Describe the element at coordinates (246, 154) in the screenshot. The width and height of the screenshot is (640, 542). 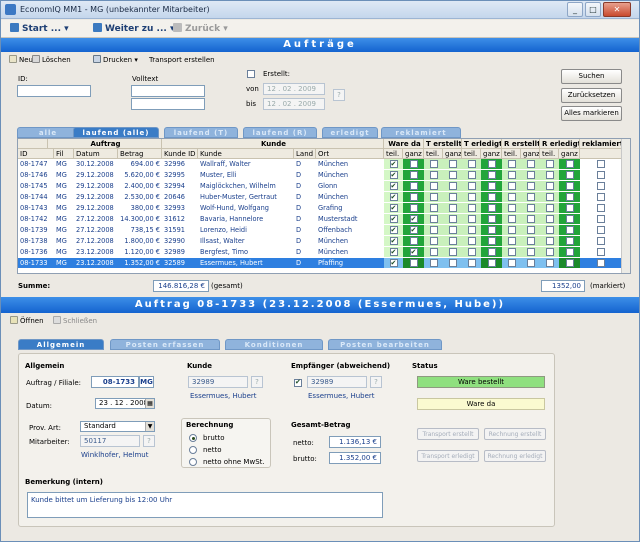
I see `col-kunde: Kunde` at that location.